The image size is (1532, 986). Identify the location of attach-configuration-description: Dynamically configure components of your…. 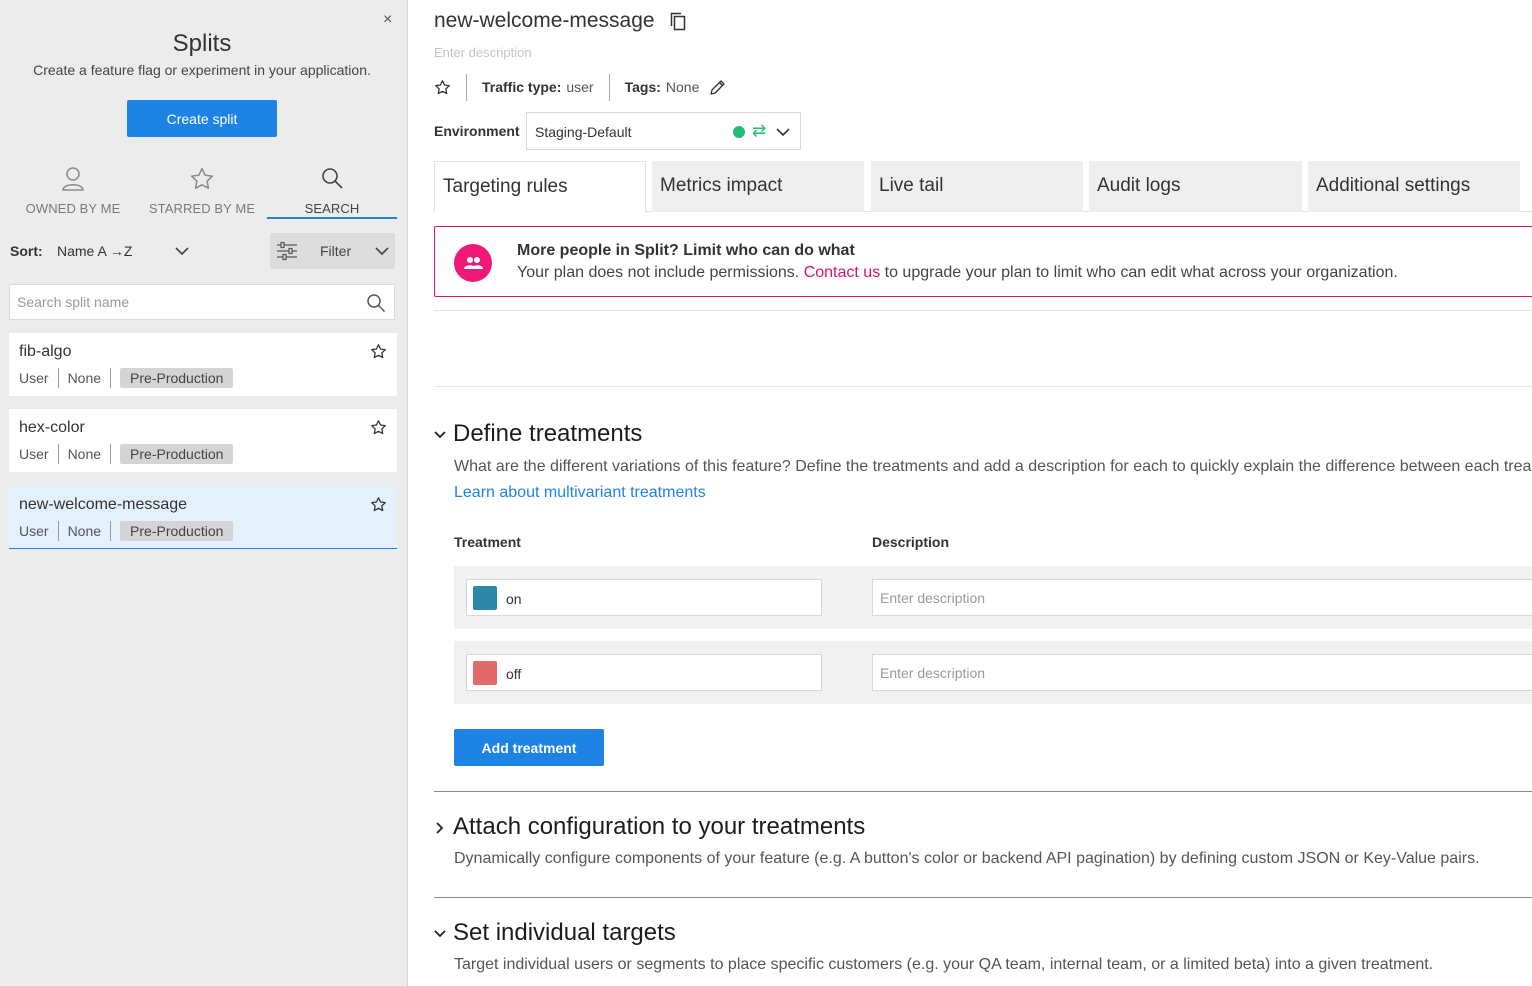
(967, 858).